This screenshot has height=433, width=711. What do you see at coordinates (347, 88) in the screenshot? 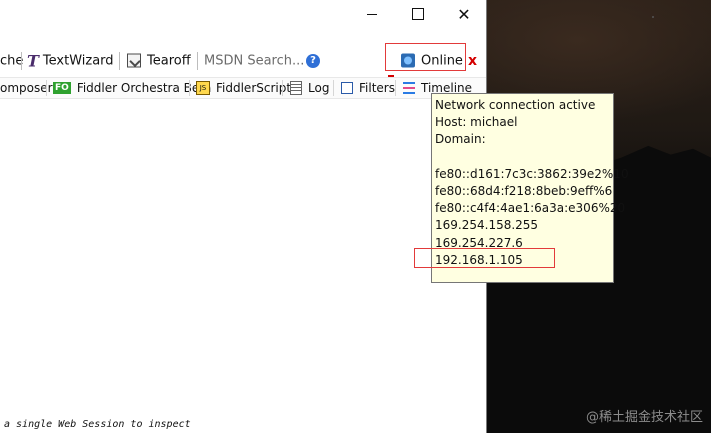
I see `filters-icon` at bounding box center [347, 88].